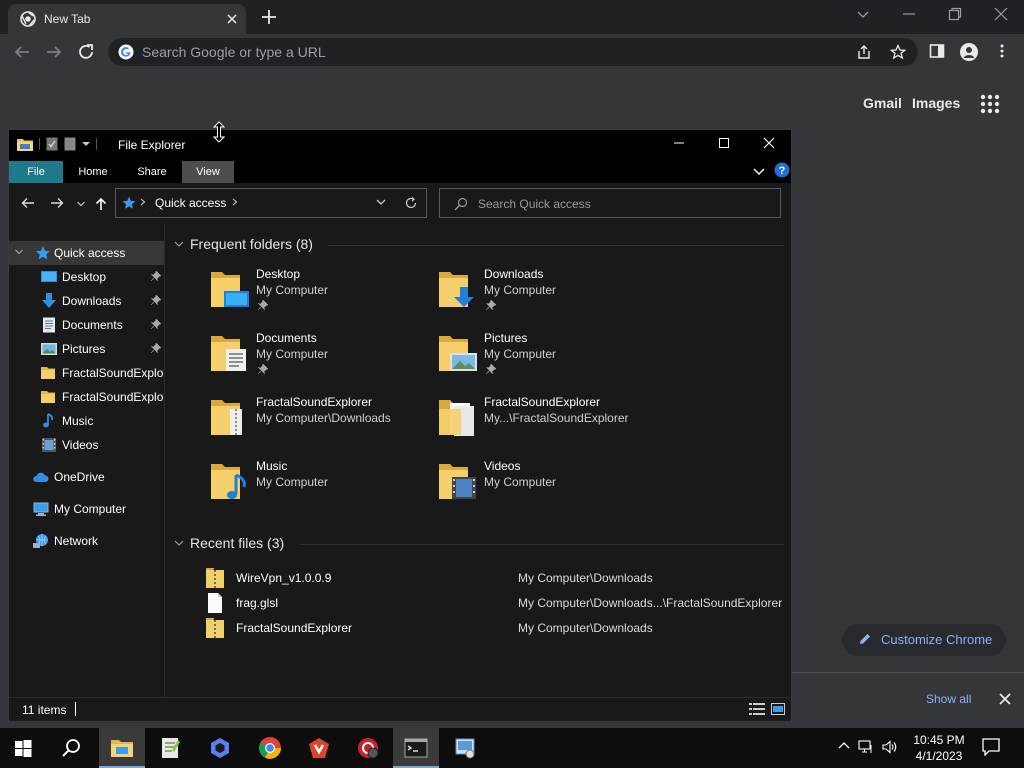 This screenshot has width=1024, height=768. What do you see at coordinates (1005, 699) in the screenshot?
I see `download-bar-close-icon` at bounding box center [1005, 699].